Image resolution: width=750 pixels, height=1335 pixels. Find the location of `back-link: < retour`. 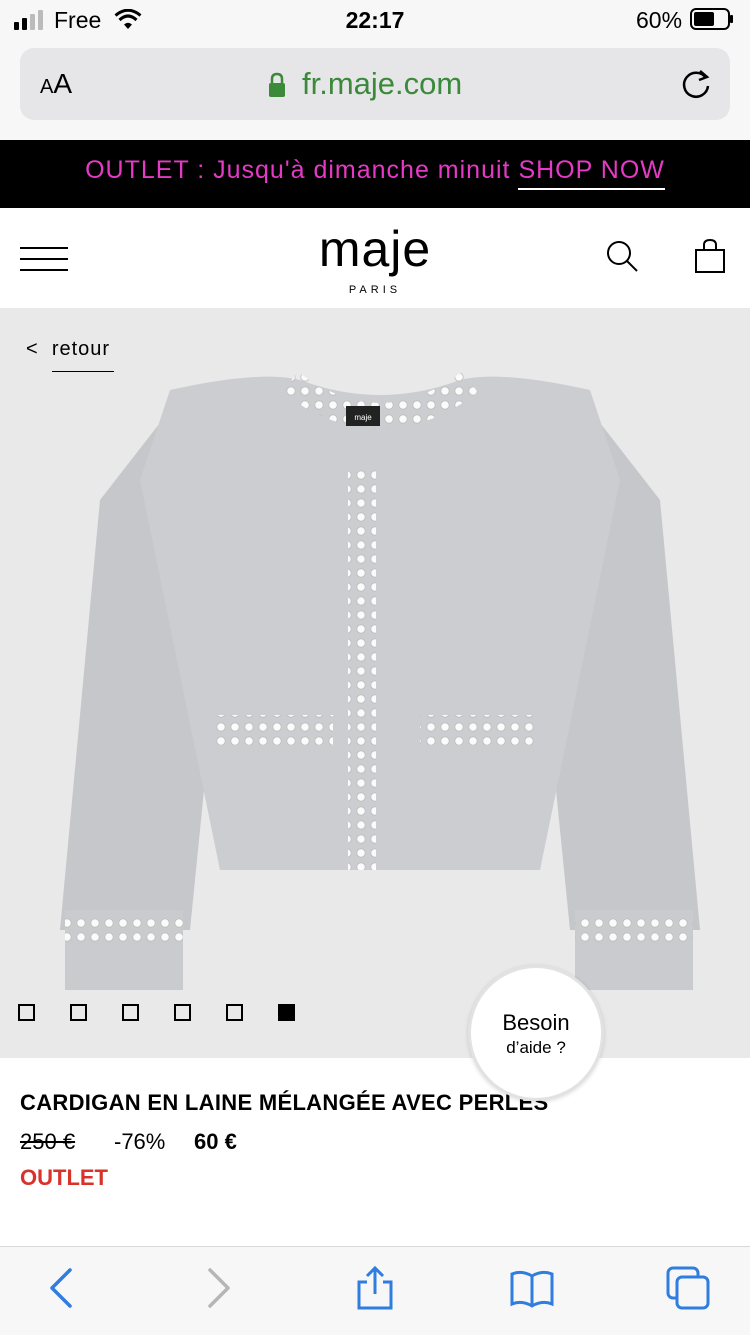

back-link: < retour is located at coordinates (68, 349).